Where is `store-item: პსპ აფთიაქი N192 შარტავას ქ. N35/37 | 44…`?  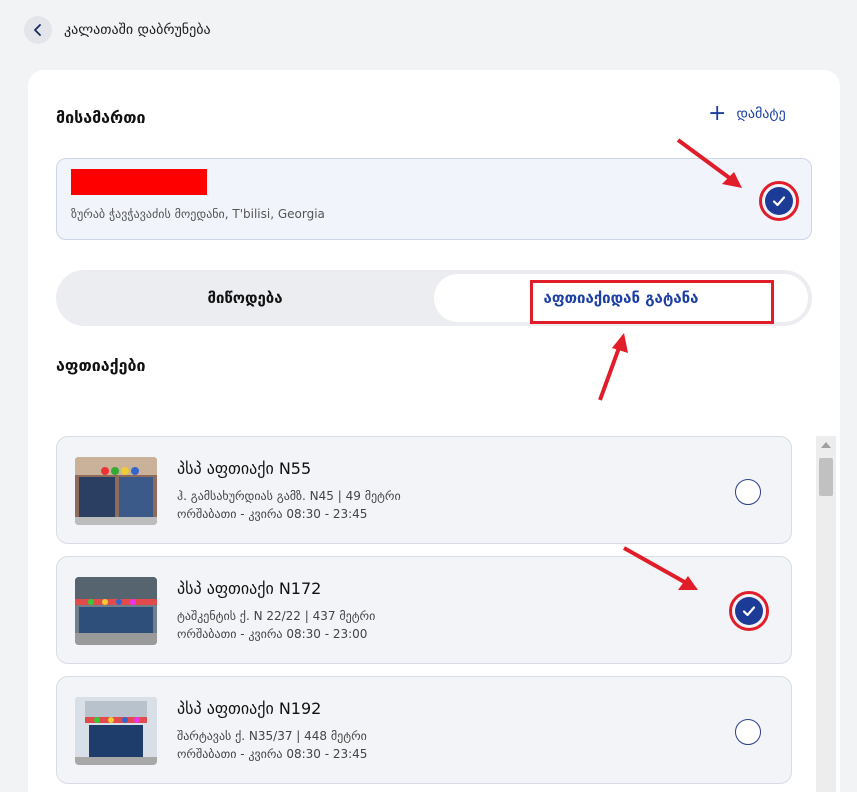
store-item: პსპ აფთიაქი N192 შარტავას ქ. N35/37 | 44… is located at coordinates (424, 730).